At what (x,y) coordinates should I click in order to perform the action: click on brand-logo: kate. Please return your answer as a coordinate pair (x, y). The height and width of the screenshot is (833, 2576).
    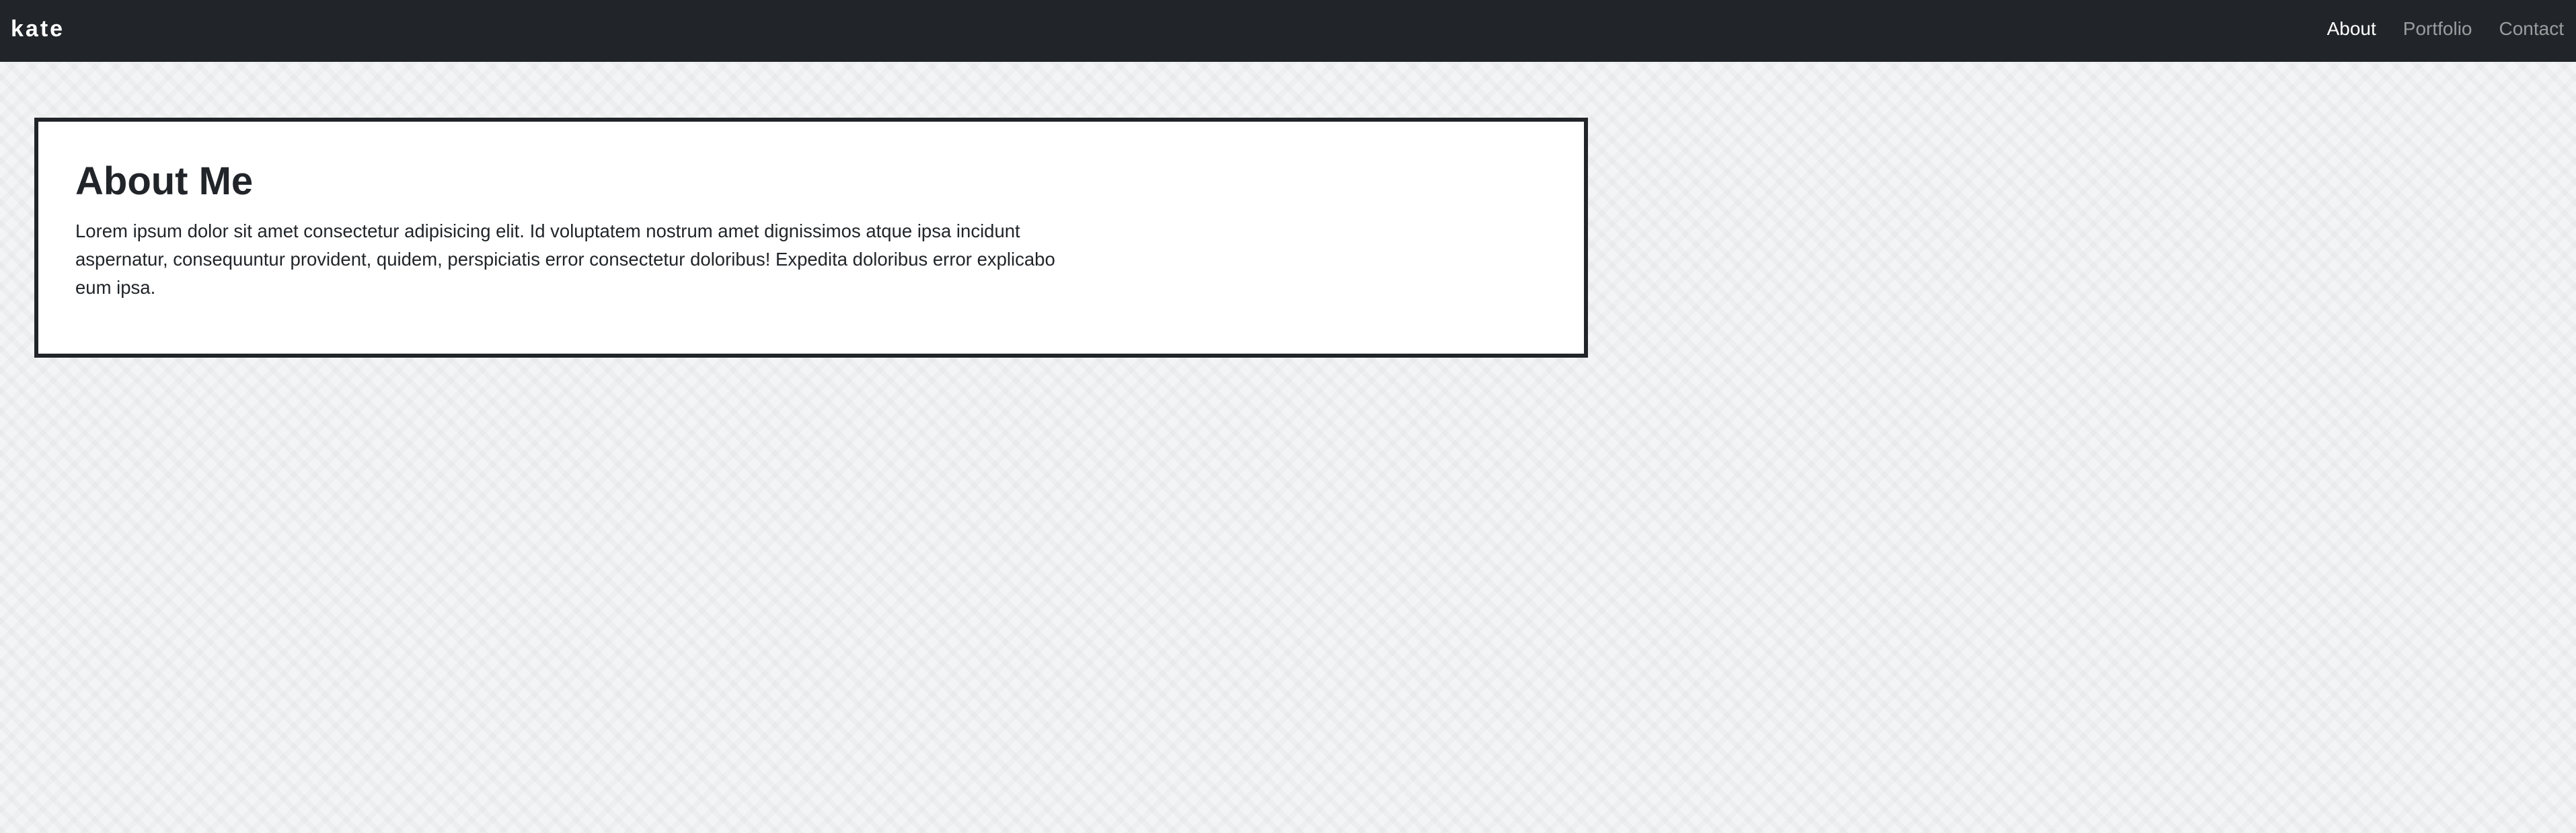
    Looking at the image, I should click on (38, 31).